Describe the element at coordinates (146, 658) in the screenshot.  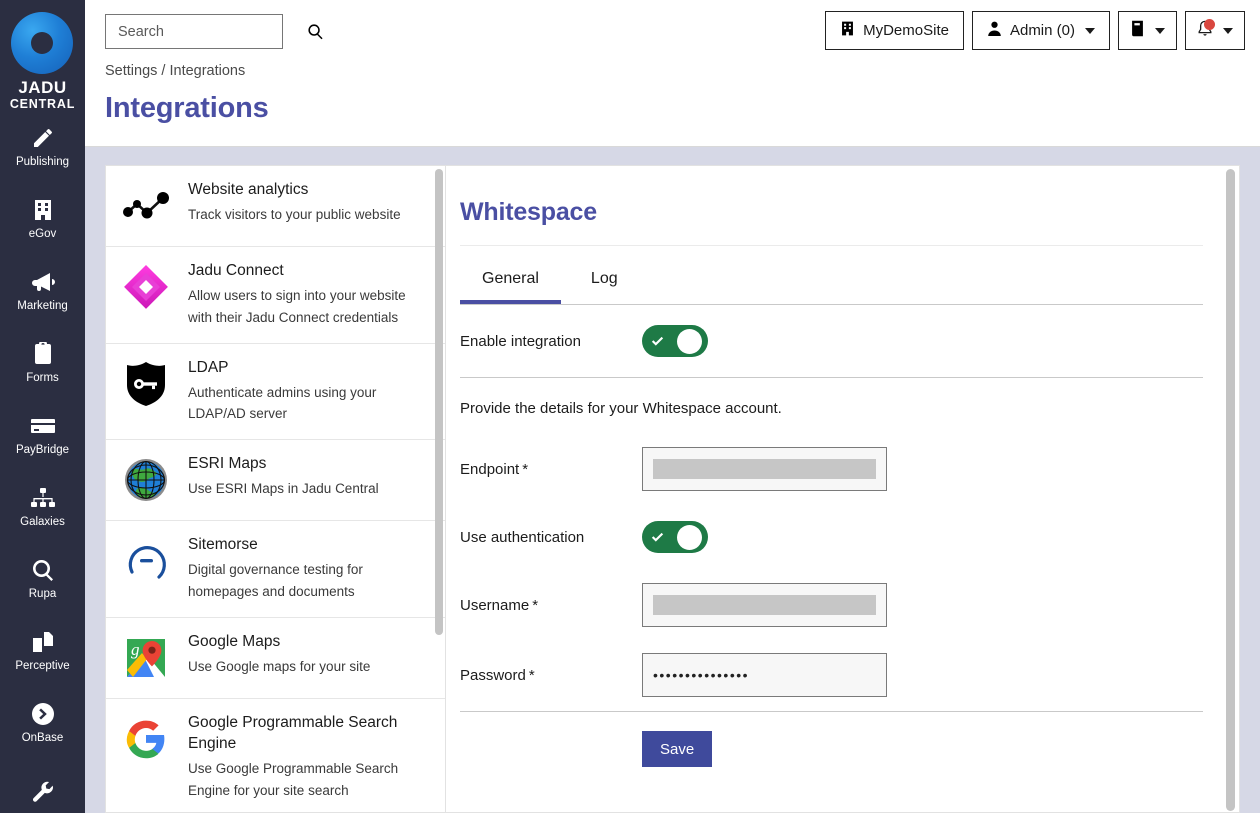
I see `google-maps-pin-icon: g` at that location.